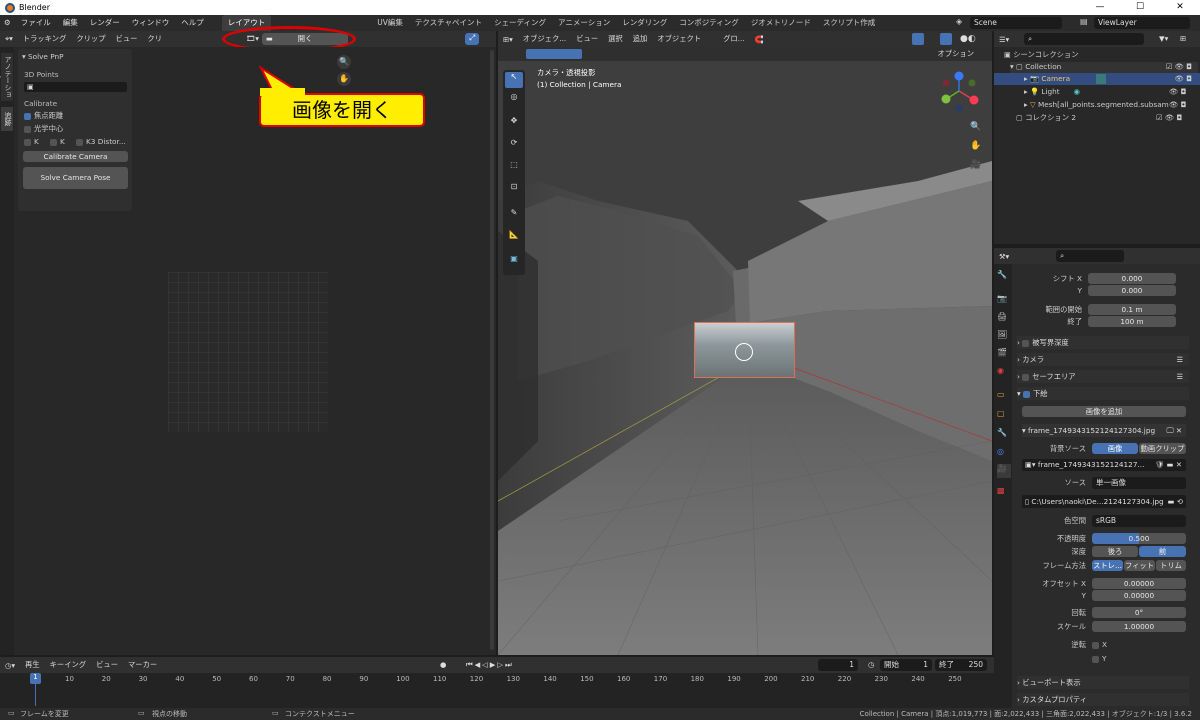  Describe the element at coordinates (1163, 38) in the screenshot. I see `filter-icon: ▼▾` at that location.